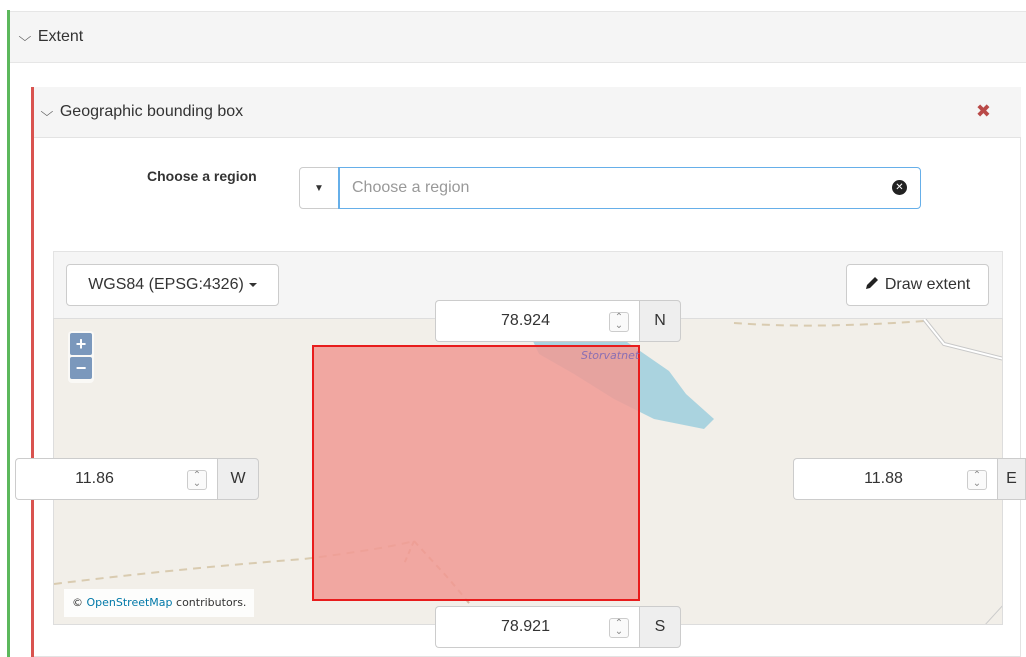 Image resolution: width=1026 pixels, height=657 pixels. Describe the element at coordinates (518, 37) in the screenshot. I see `extent-section-header: ⌵ Extent` at that location.